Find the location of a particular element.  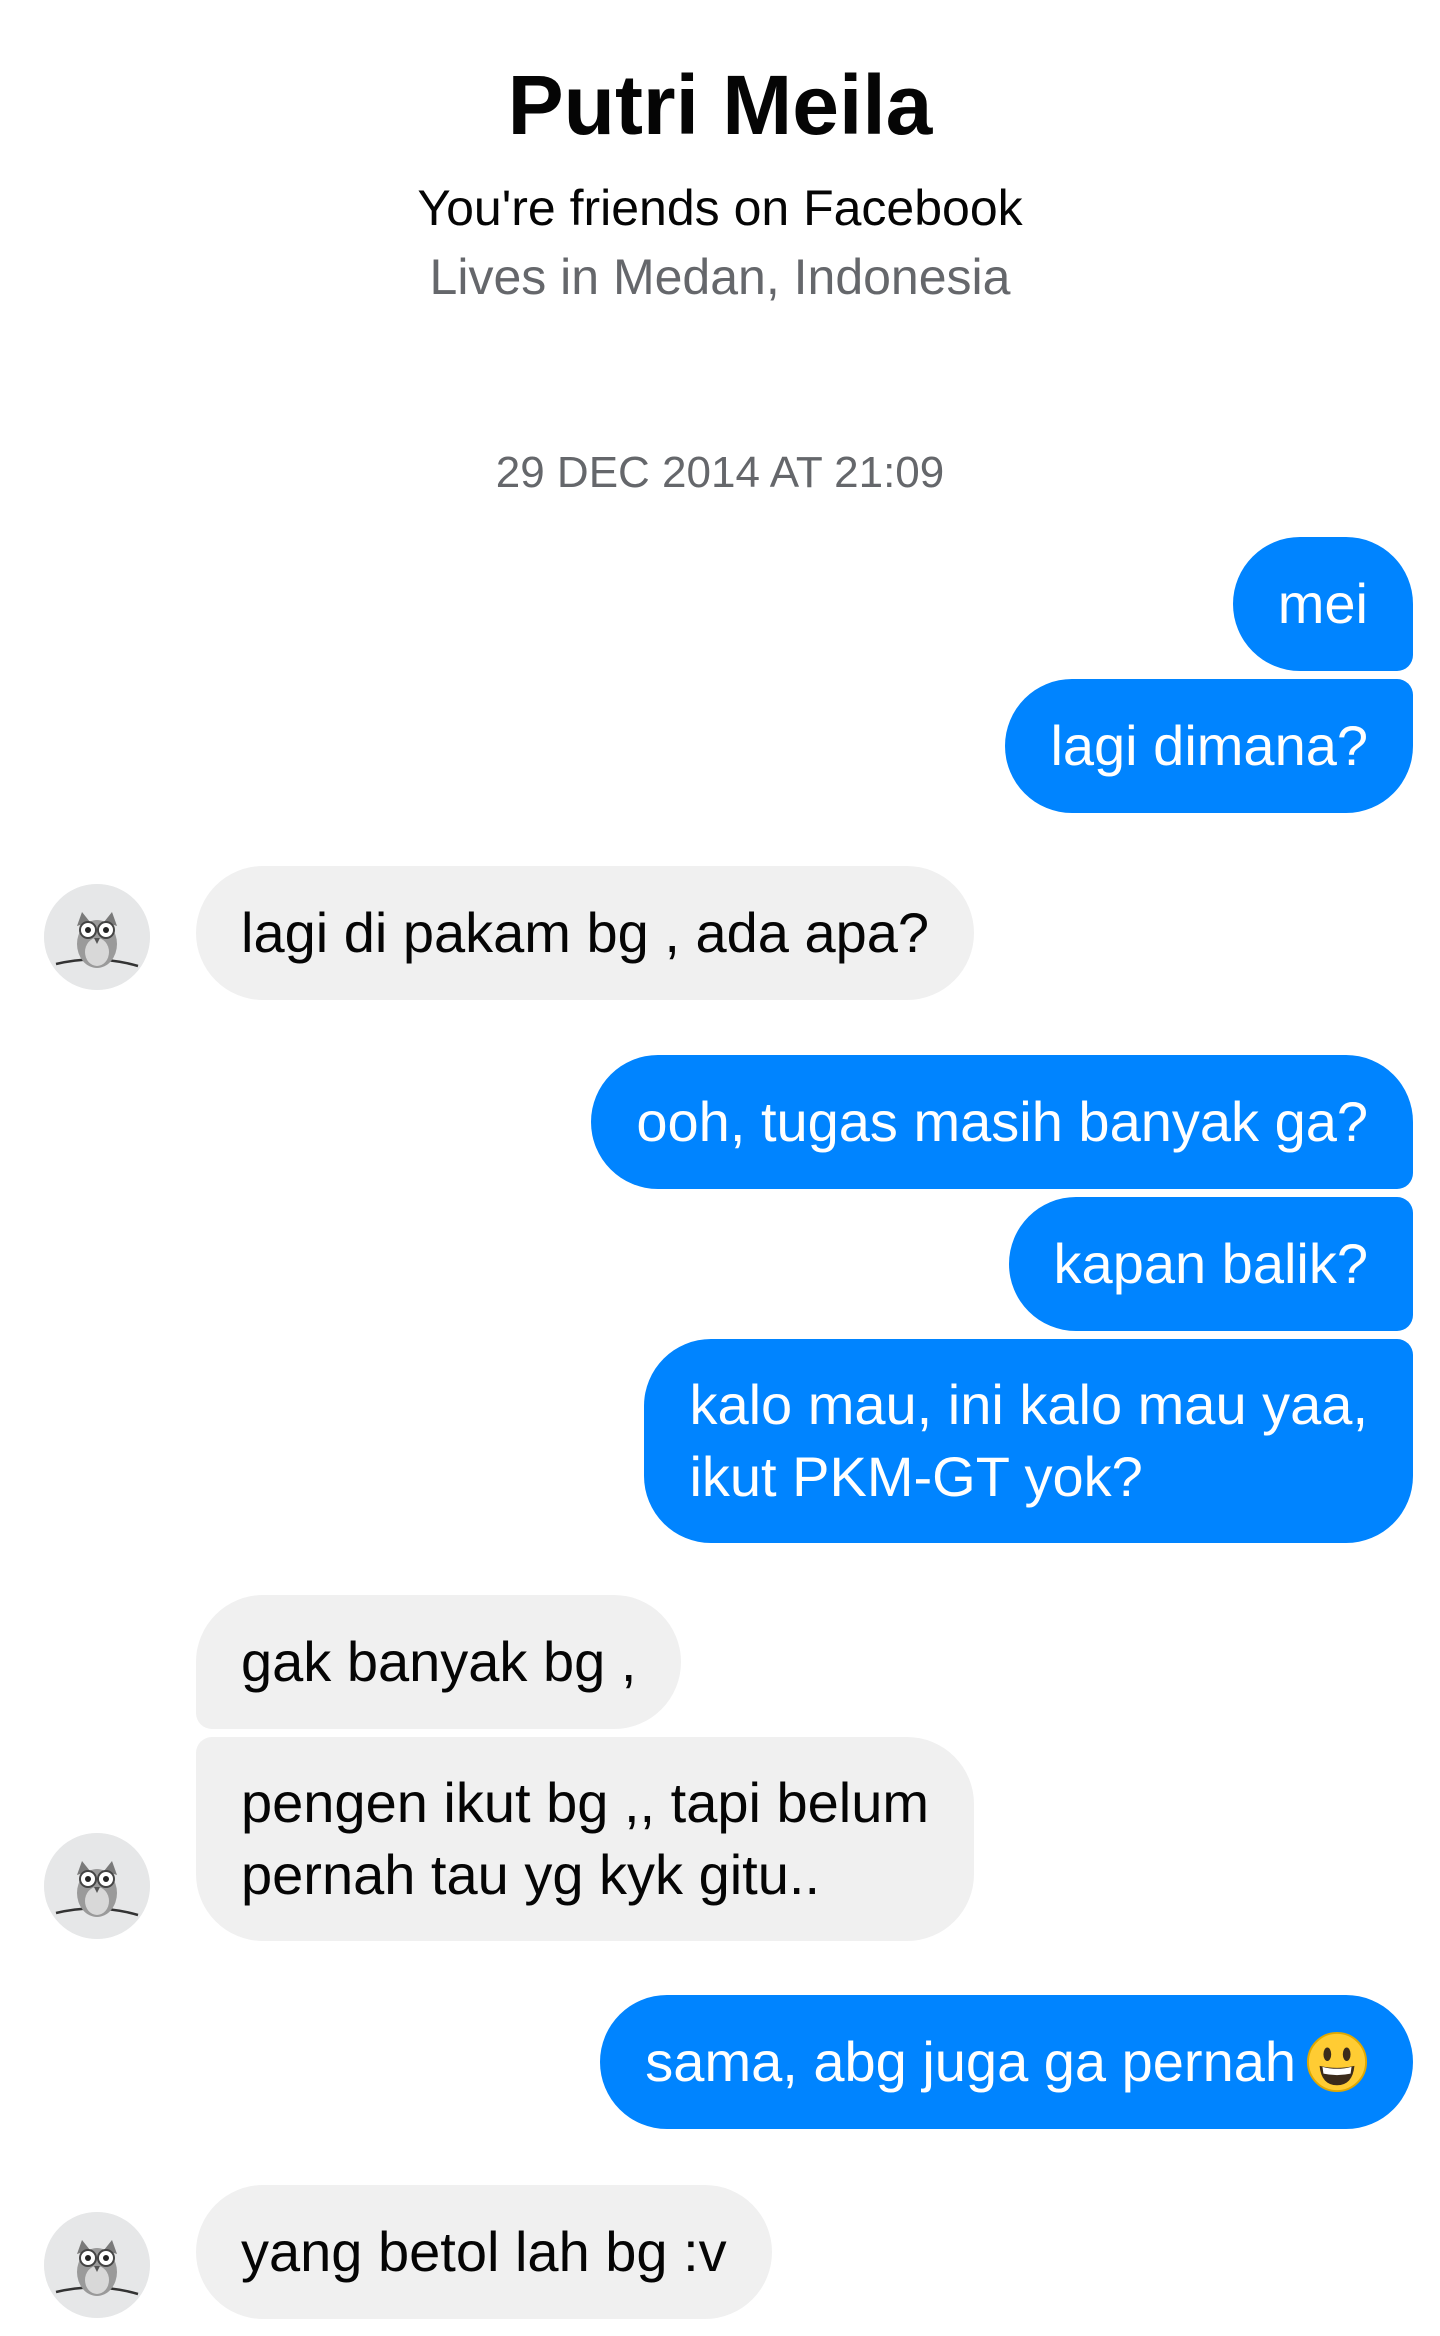

contact-name: Putri Meila is located at coordinates (720, 105).